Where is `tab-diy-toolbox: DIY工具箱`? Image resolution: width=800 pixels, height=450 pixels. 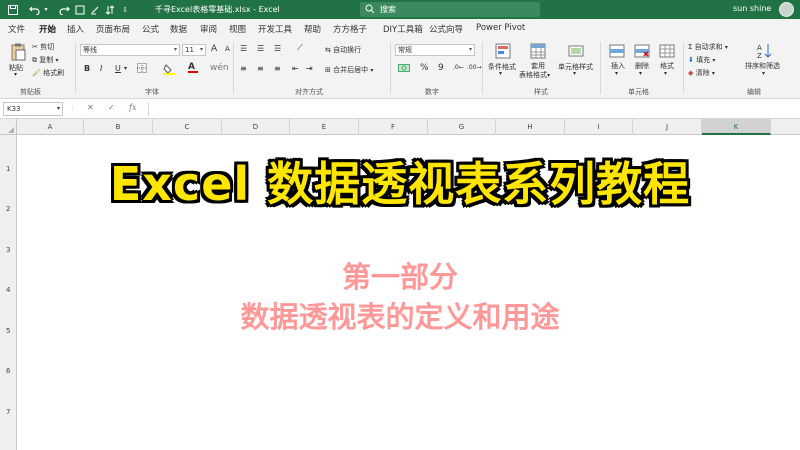
tab-diy-toolbox: DIY工具箱 is located at coordinates (403, 29).